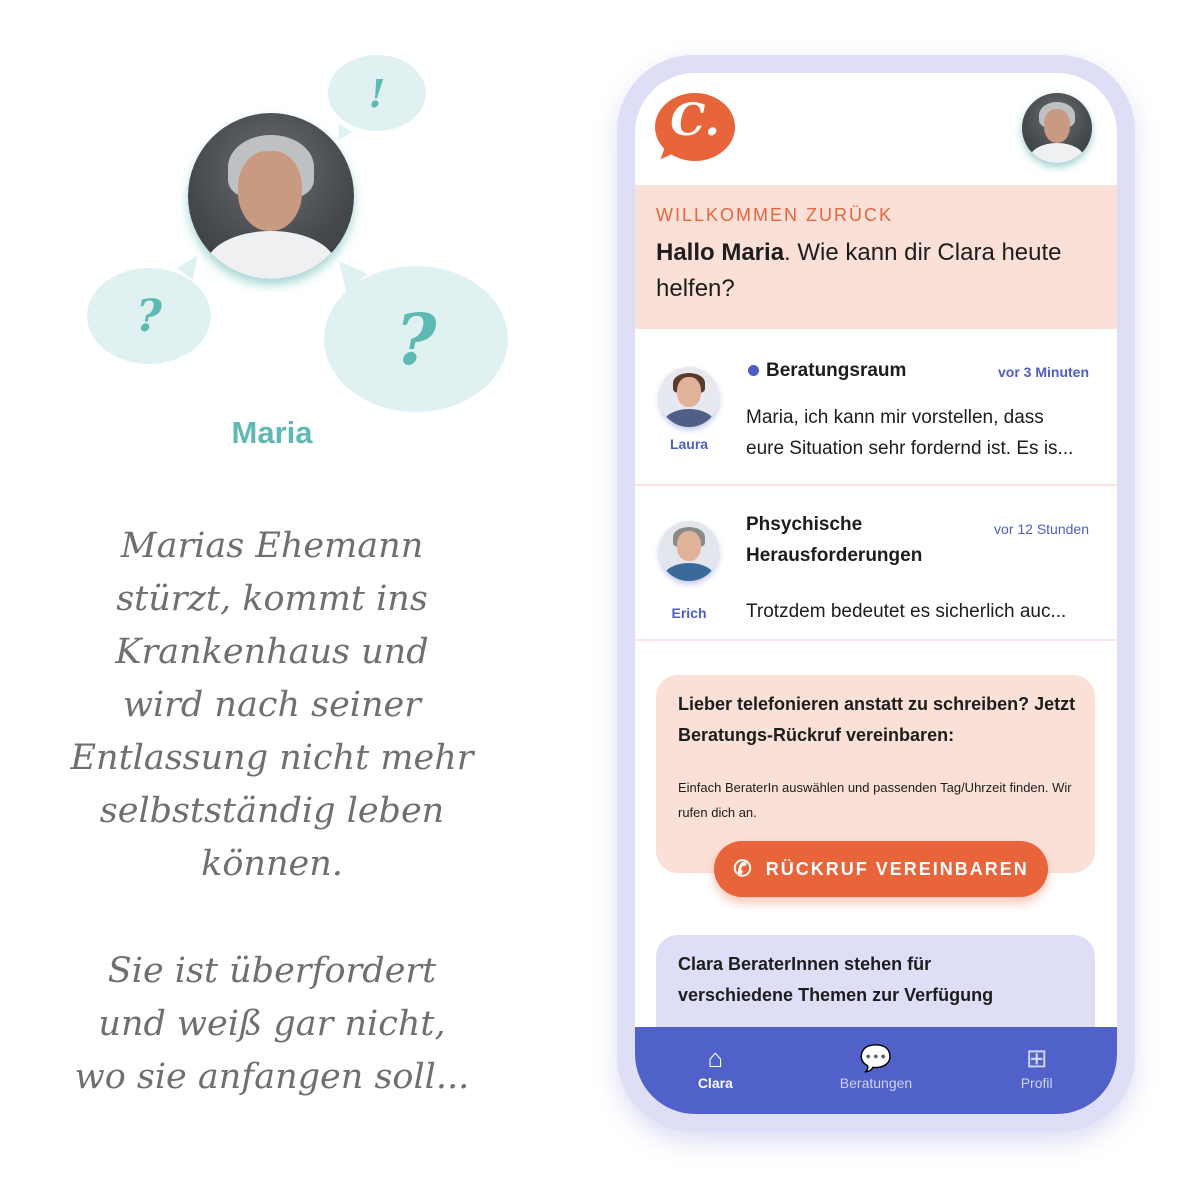  I want to click on conversation-time: vor 12 Stunden, so click(1041, 529).